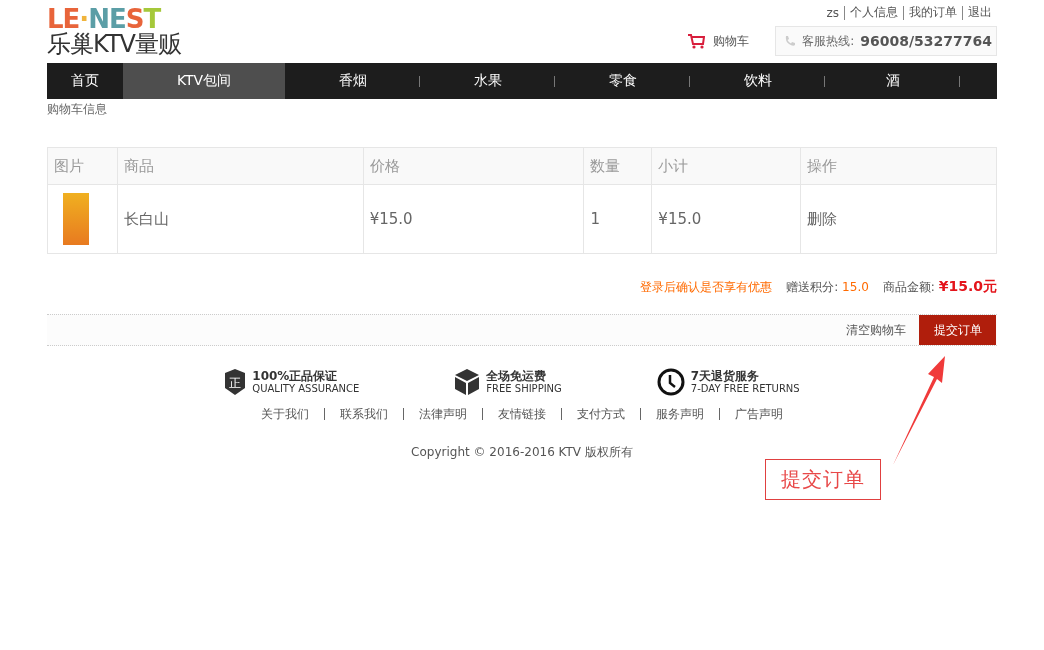 The width and height of the screenshot is (1044, 650). I want to click on breadcrumb: 购物车信息, so click(77, 109).